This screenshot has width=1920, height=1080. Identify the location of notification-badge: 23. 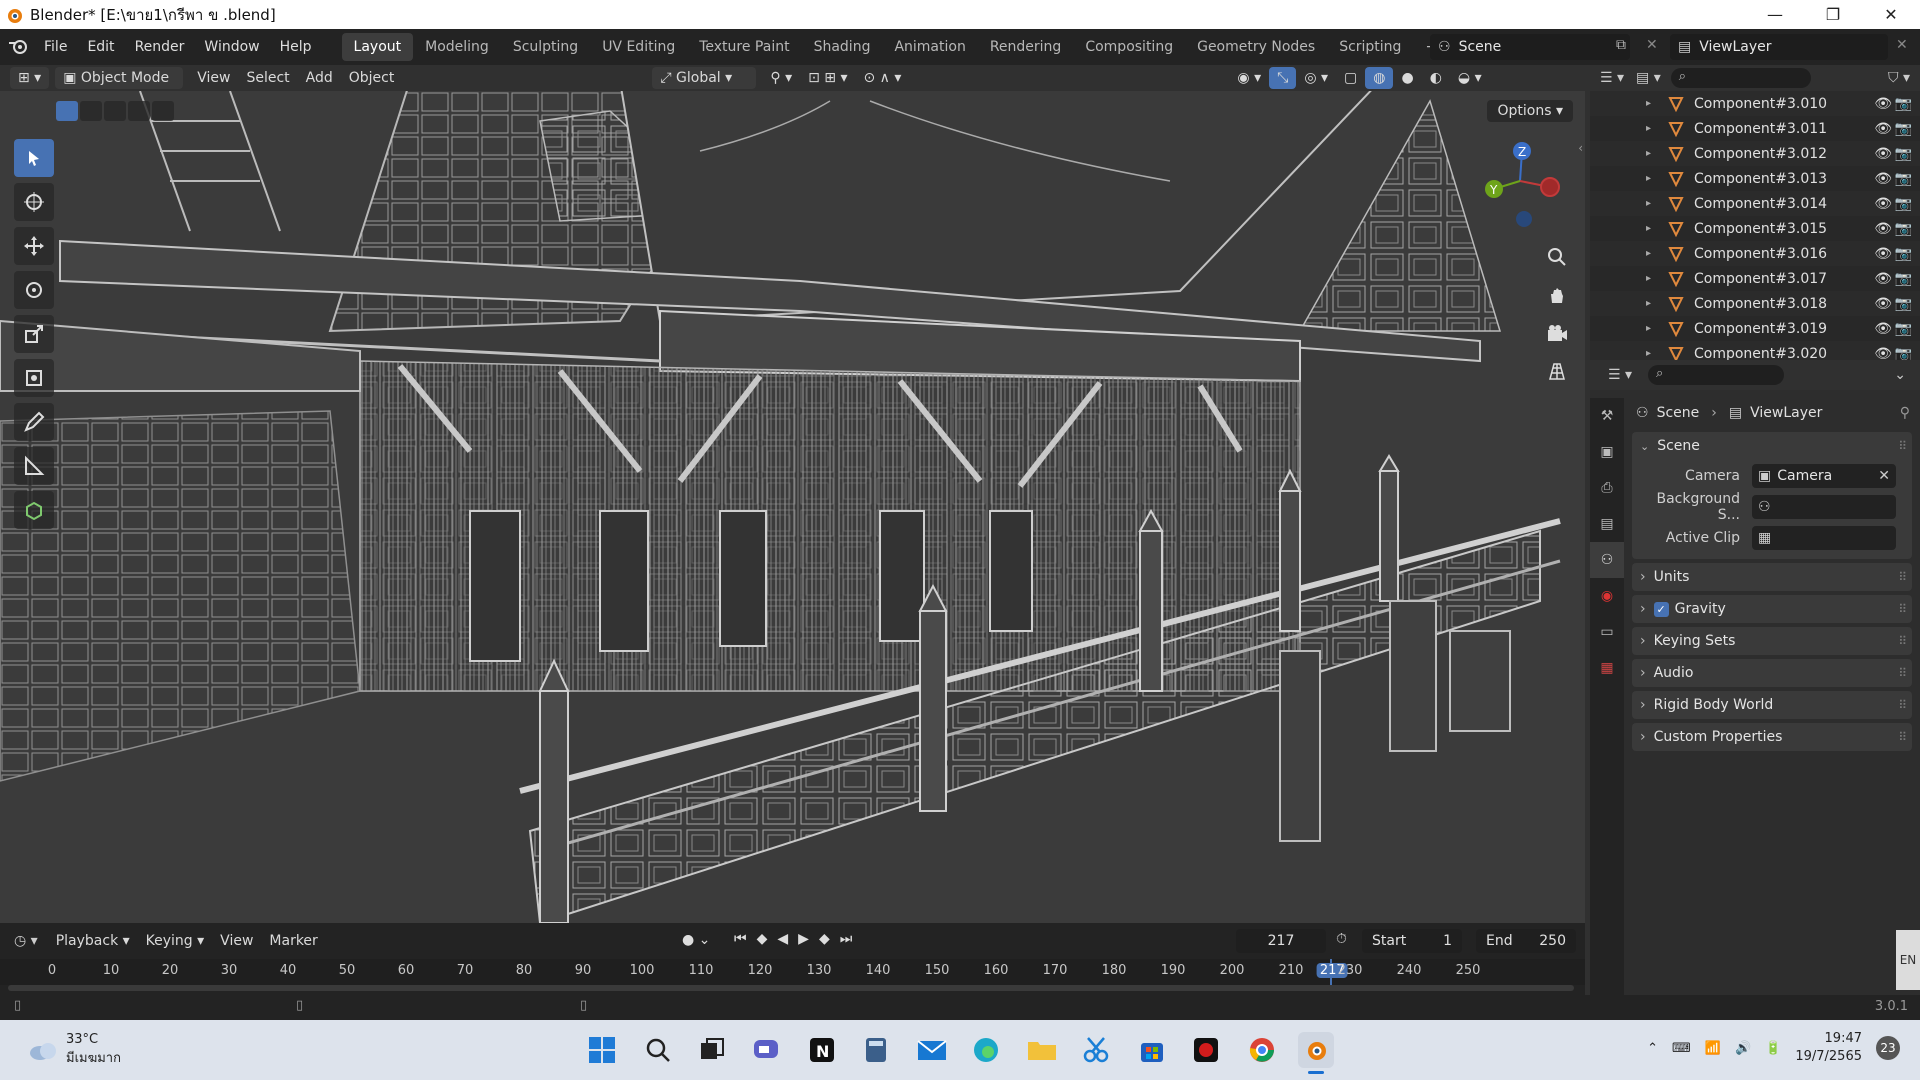
(1888, 1048).